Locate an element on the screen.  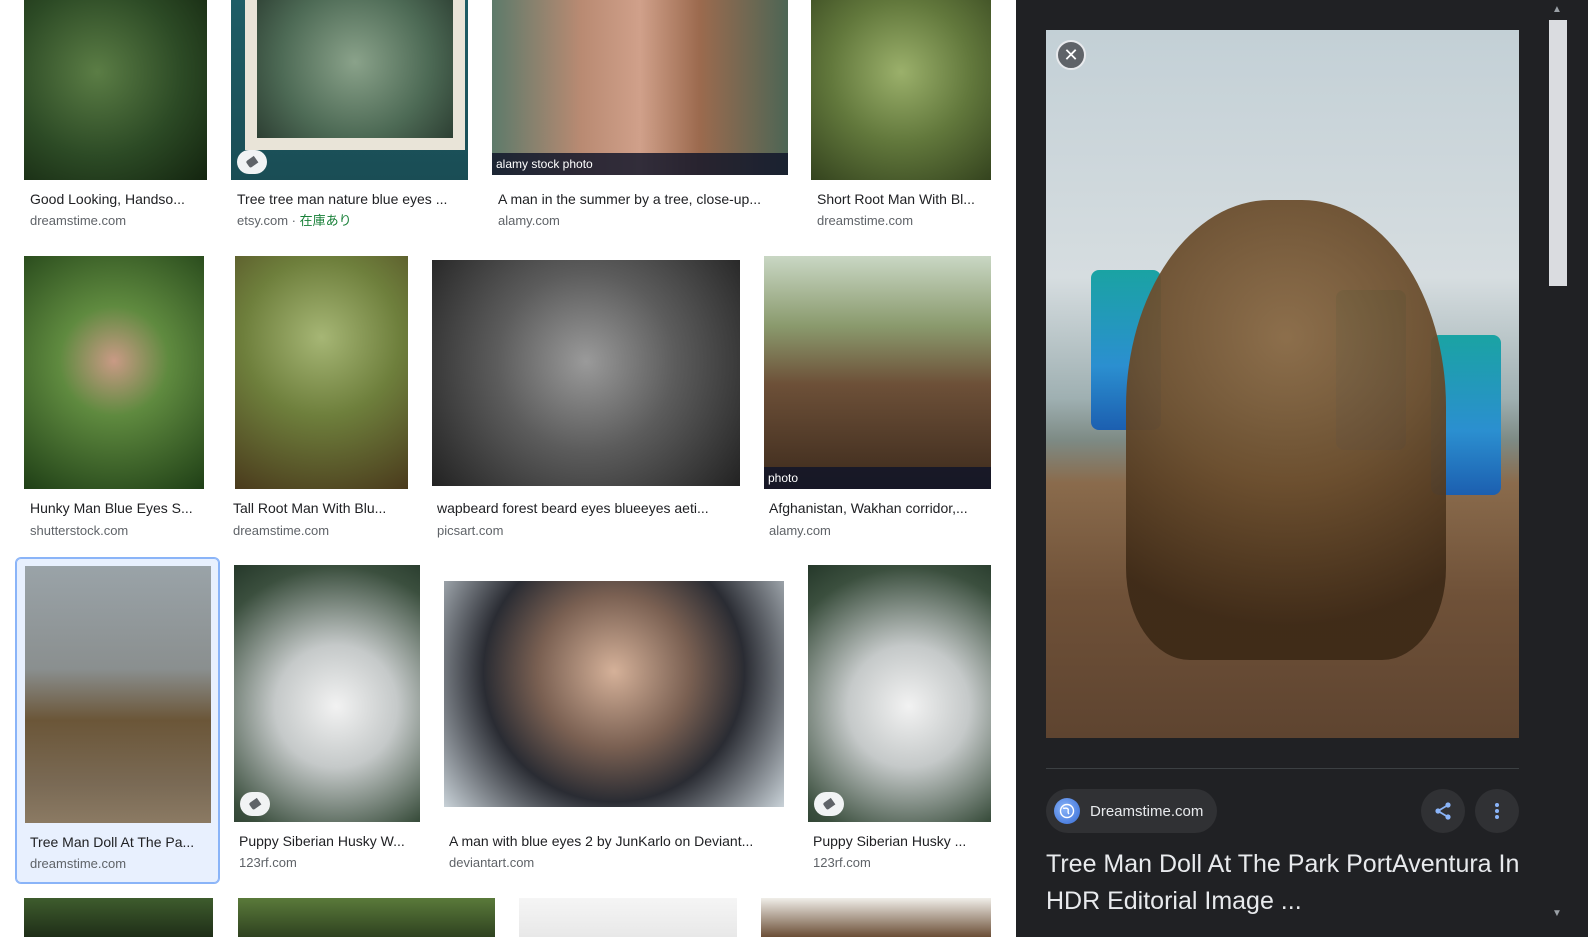
panel-divider is located at coordinates (1282, 768).